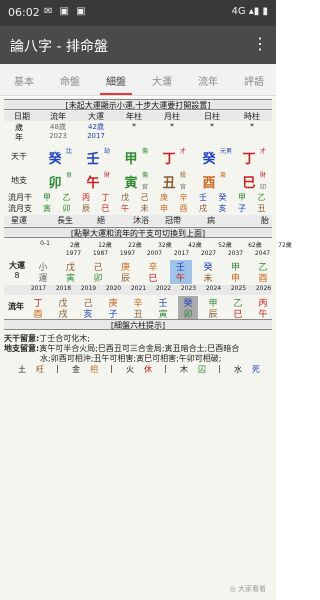 The width and height of the screenshot is (320, 600). What do you see at coordinates (58, 127) in the screenshot?
I see `liunian-age: 48歲` at bounding box center [58, 127].